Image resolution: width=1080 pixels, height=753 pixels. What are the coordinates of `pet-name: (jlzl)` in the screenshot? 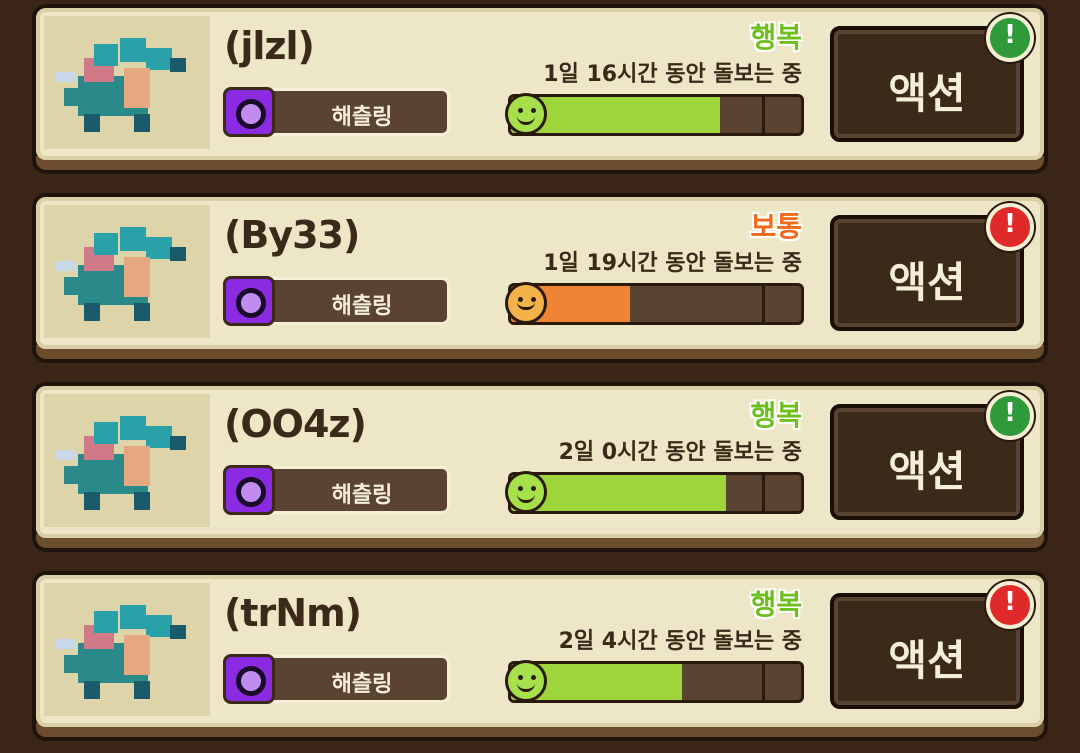 It's located at (269, 46).